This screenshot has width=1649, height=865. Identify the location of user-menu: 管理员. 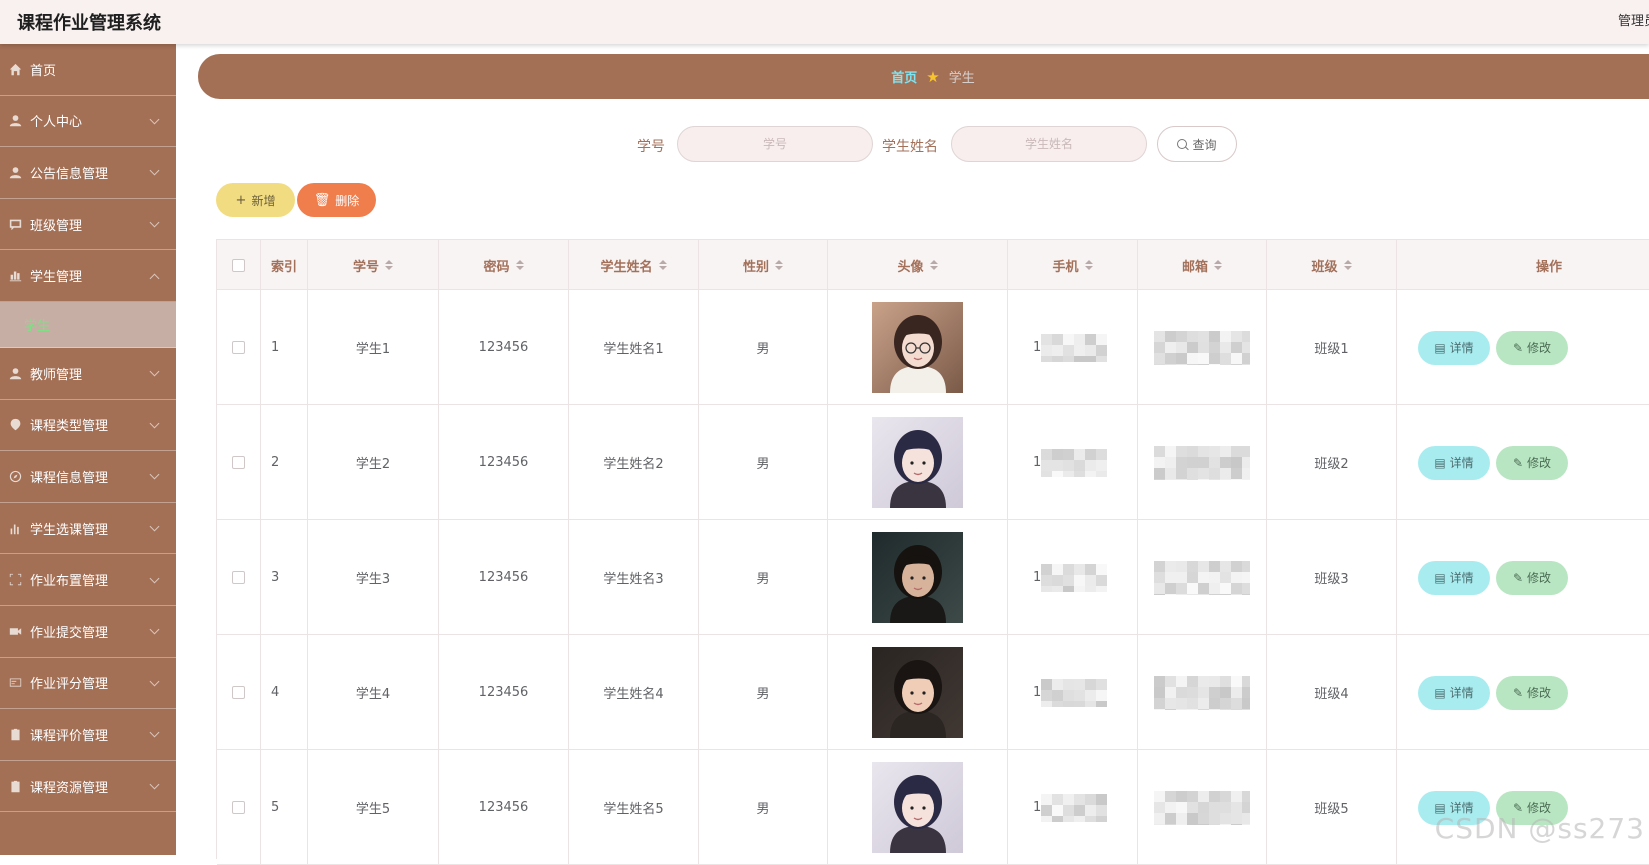
(1633, 19).